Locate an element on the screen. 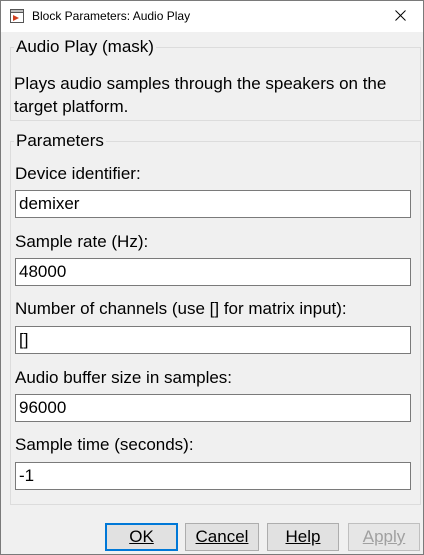 This screenshot has width=424, height=555. ok-button: OK is located at coordinates (141, 537).